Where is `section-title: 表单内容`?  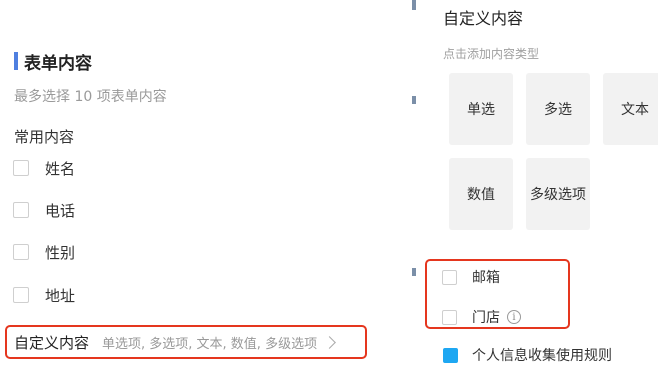 section-title: 表单内容 is located at coordinates (58, 63).